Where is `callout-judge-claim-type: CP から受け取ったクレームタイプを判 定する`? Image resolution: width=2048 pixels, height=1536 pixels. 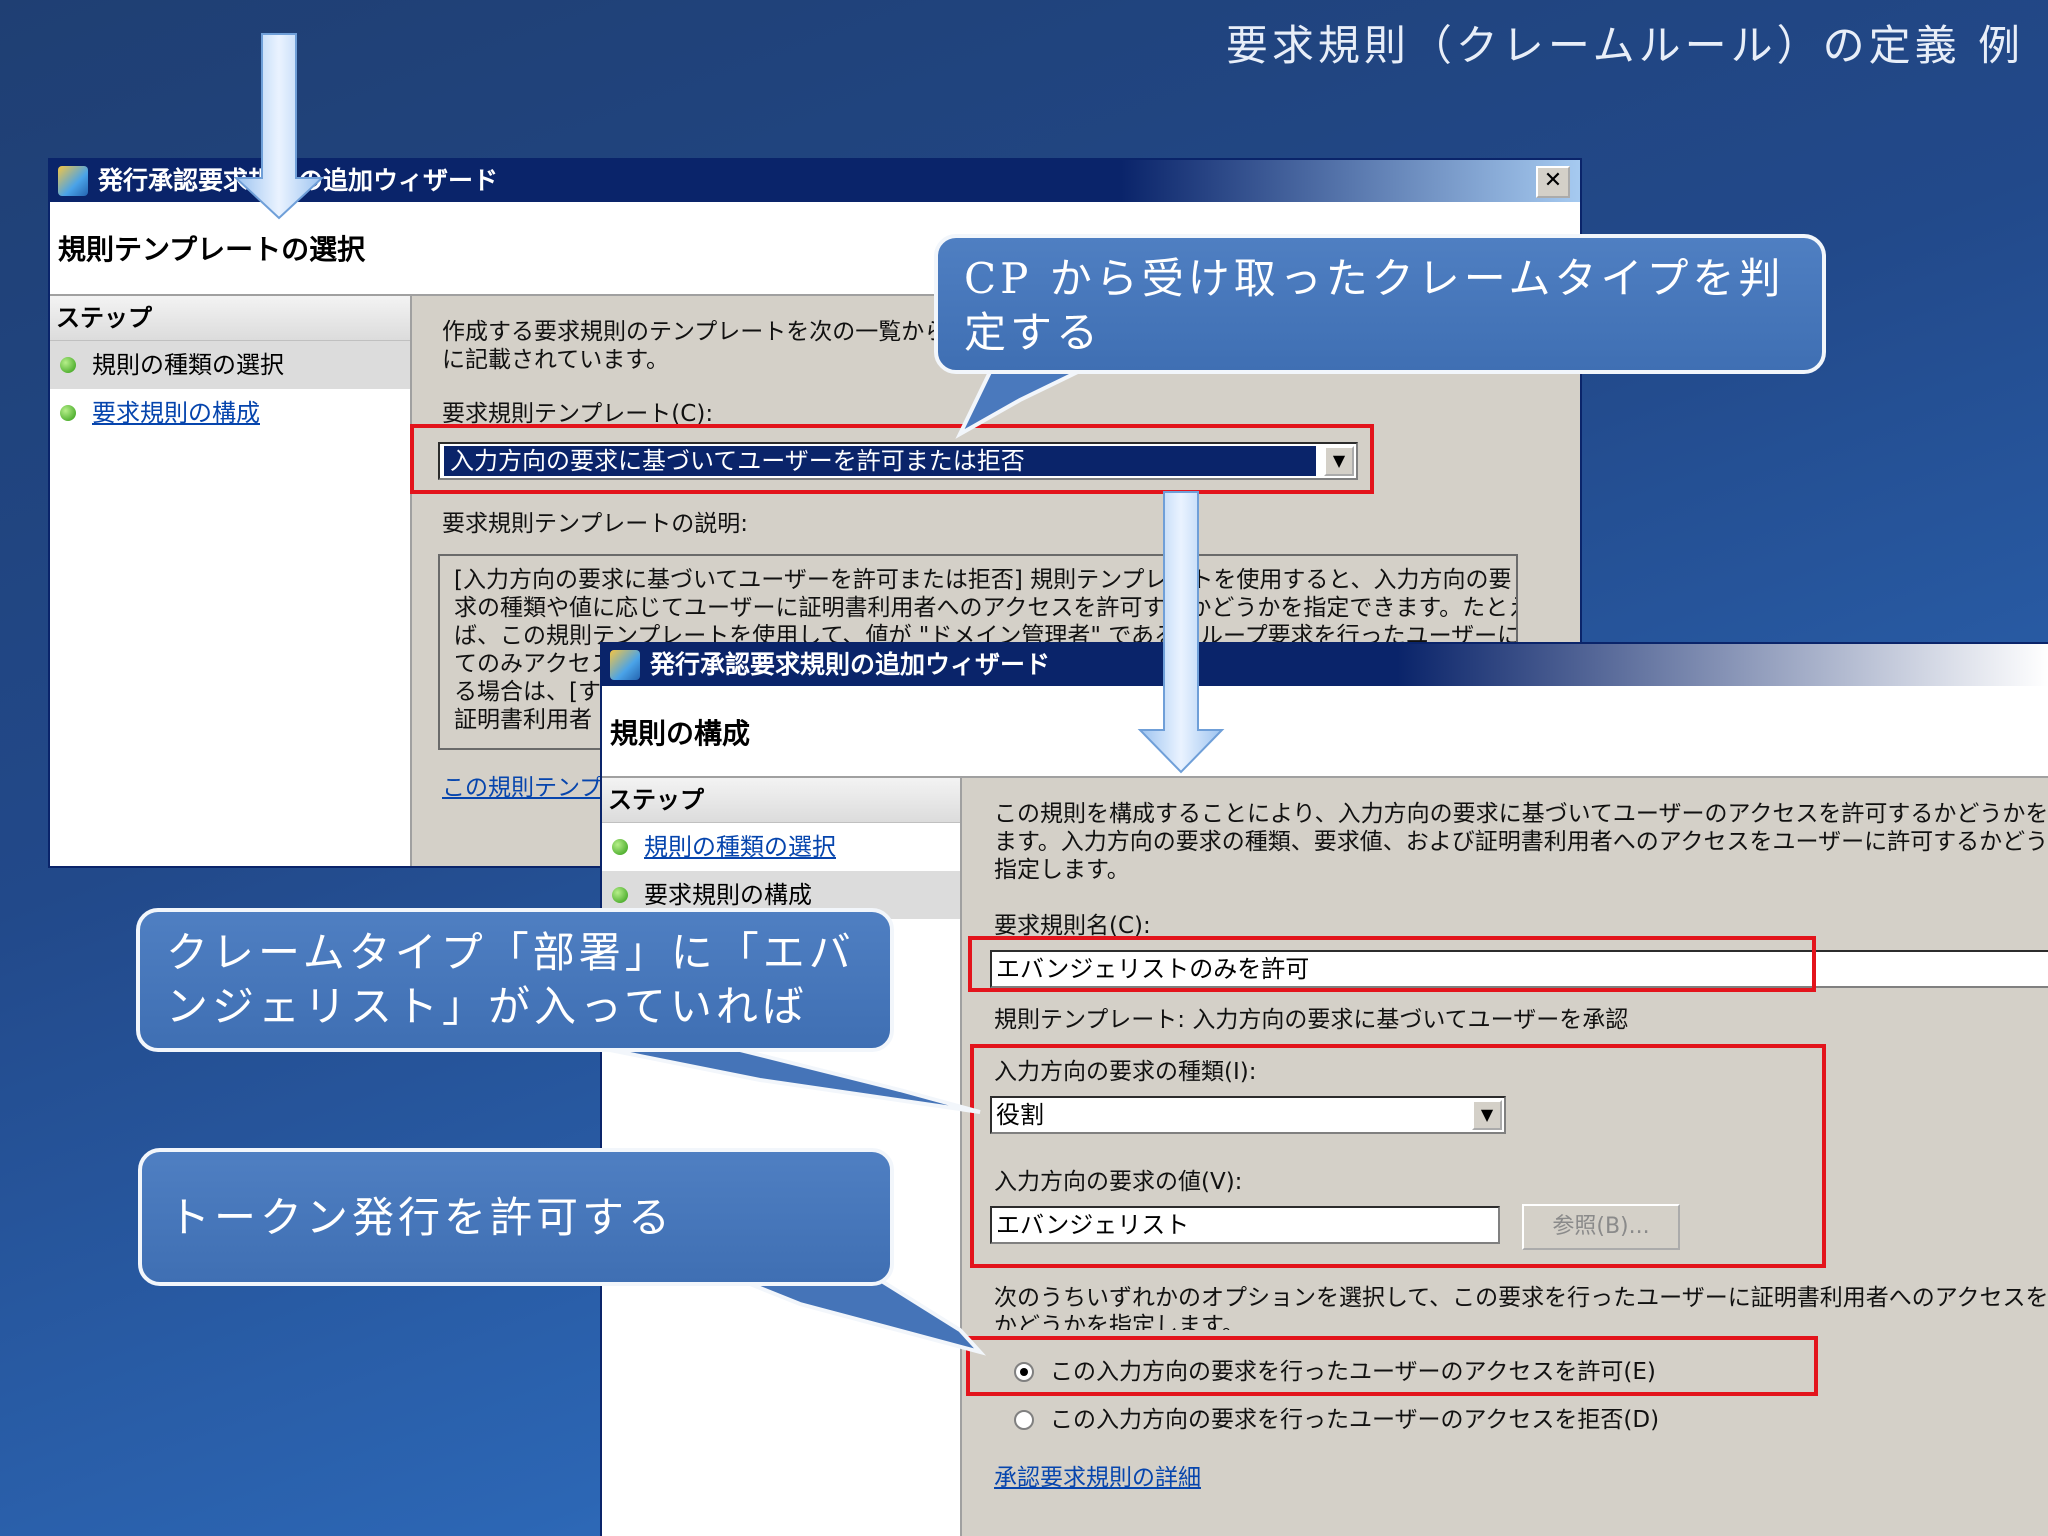
callout-judge-claim-type: CP から受け取ったクレームタイプを判 定する is located at coordinates (1380, 304).